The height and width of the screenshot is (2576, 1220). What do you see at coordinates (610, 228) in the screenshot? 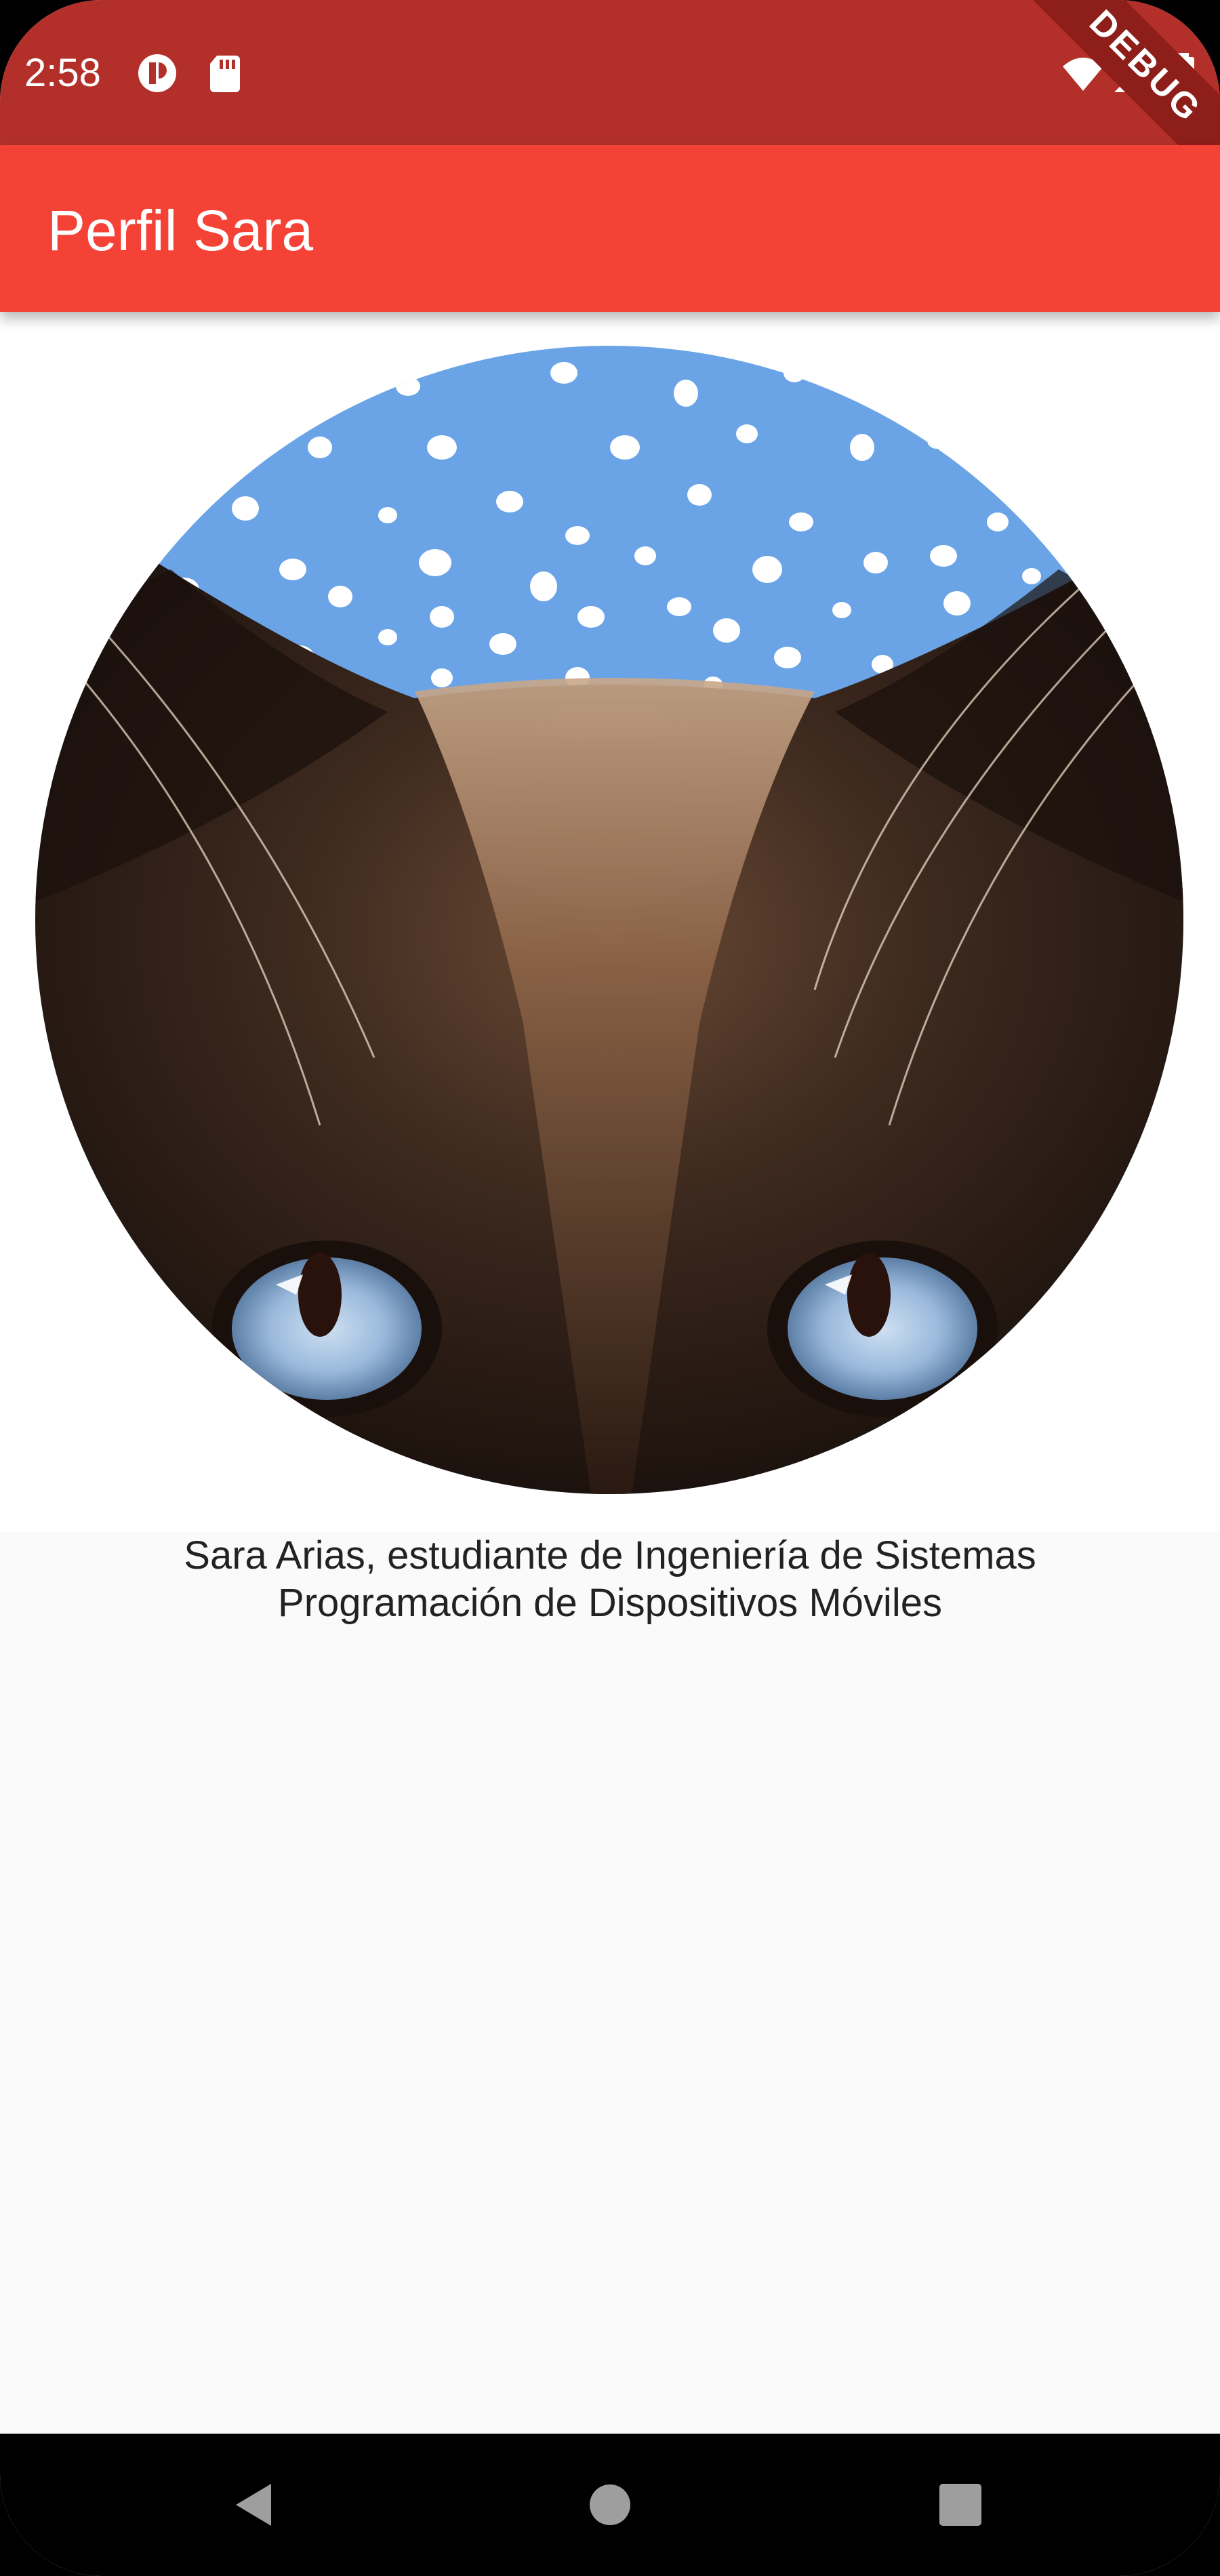
I see `app-bar: Perfil Sara` at bounding box center [610, 228].